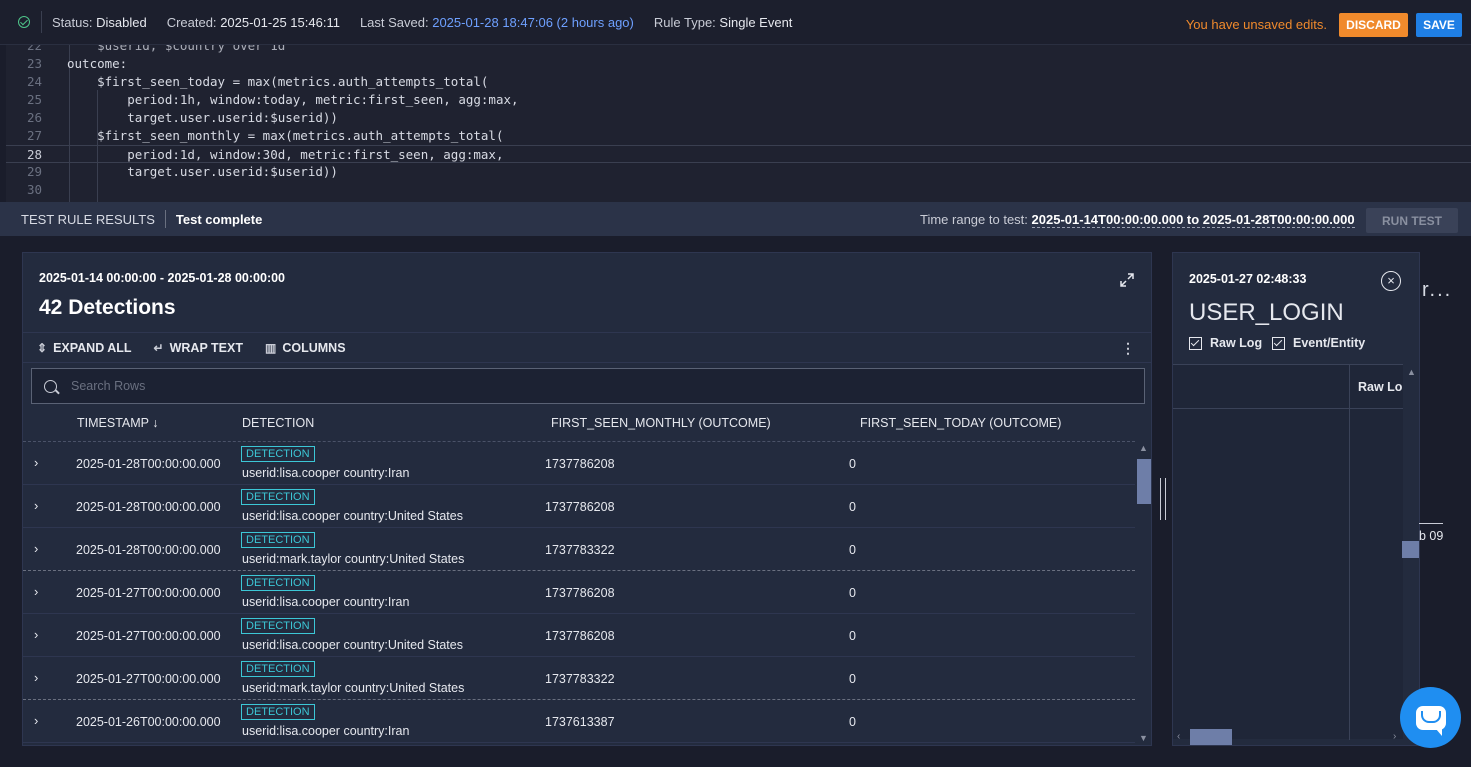 The height and width of the screenshot is (767, 1471). Describe the element at coordinates (1288, 737) in the screenshot. I see `detail-horizontal-scrollbar: ‹ ›` at that location.